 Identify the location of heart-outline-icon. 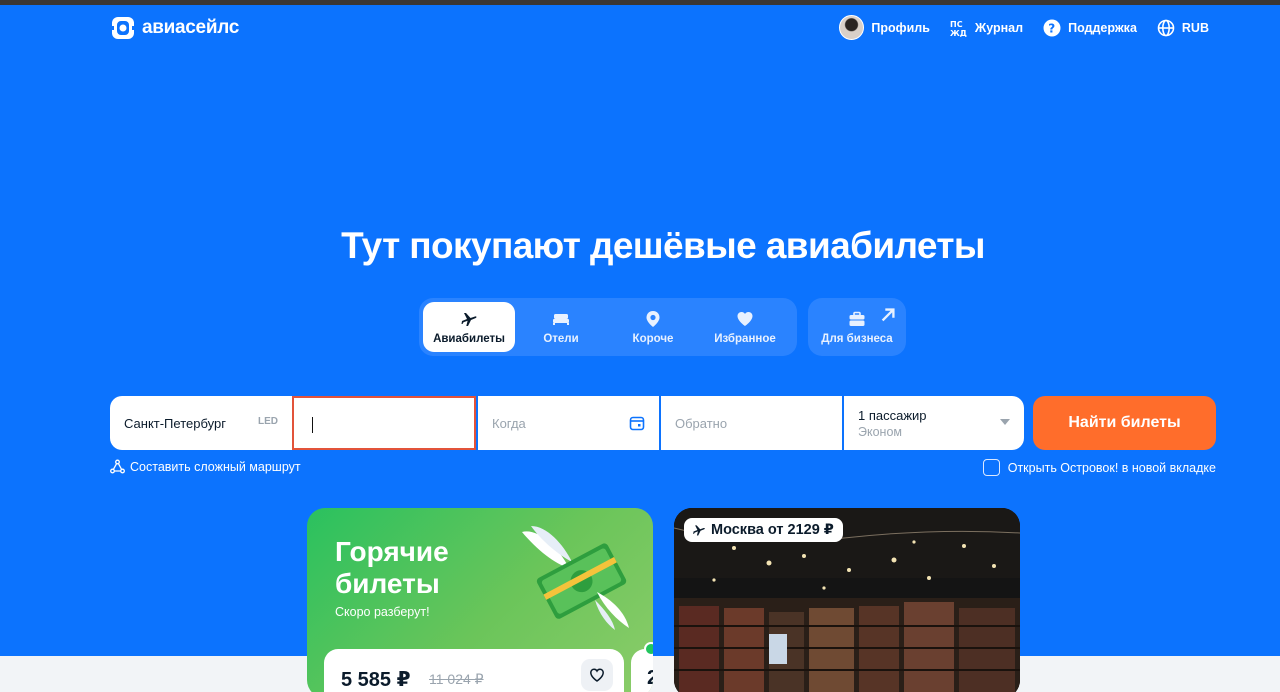
(597, 675).